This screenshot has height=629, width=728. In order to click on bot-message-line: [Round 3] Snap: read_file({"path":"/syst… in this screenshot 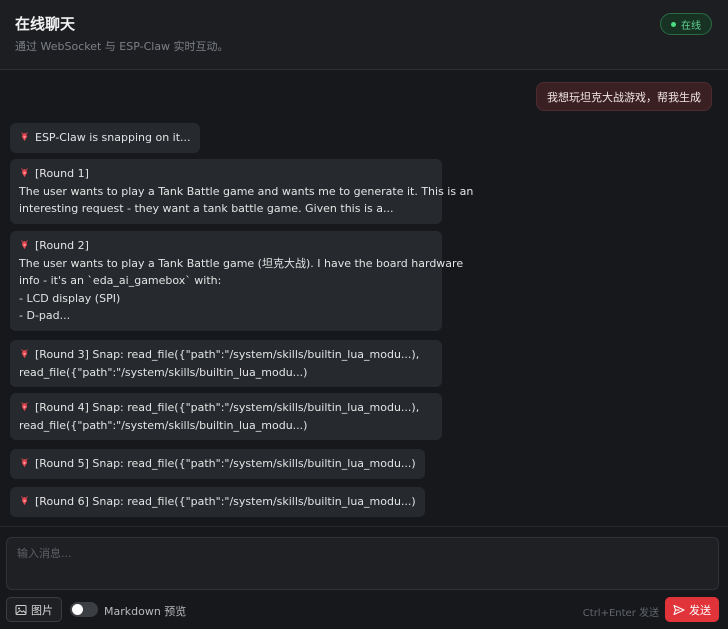, I will do `click(227, 354)`.